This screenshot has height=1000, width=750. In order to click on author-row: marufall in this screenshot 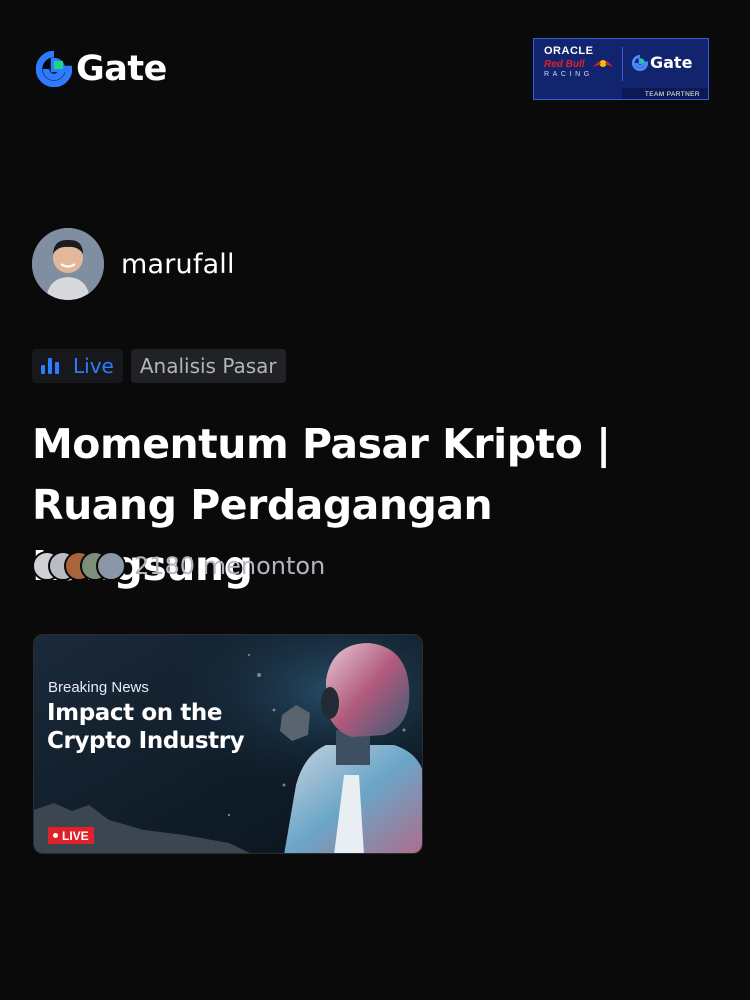, I will do `click(133, 264)`.